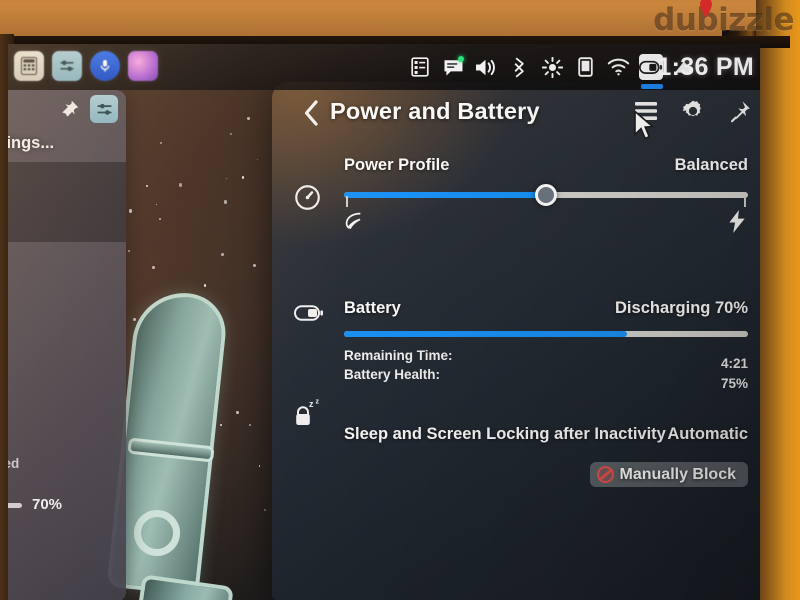 The height and width of the screenshot is (600, 800). What do you see at coordinates (398, 355) in the screenshot?
I see `remaining-time-label: Remaining Time:` at bounding box center [398, 355].